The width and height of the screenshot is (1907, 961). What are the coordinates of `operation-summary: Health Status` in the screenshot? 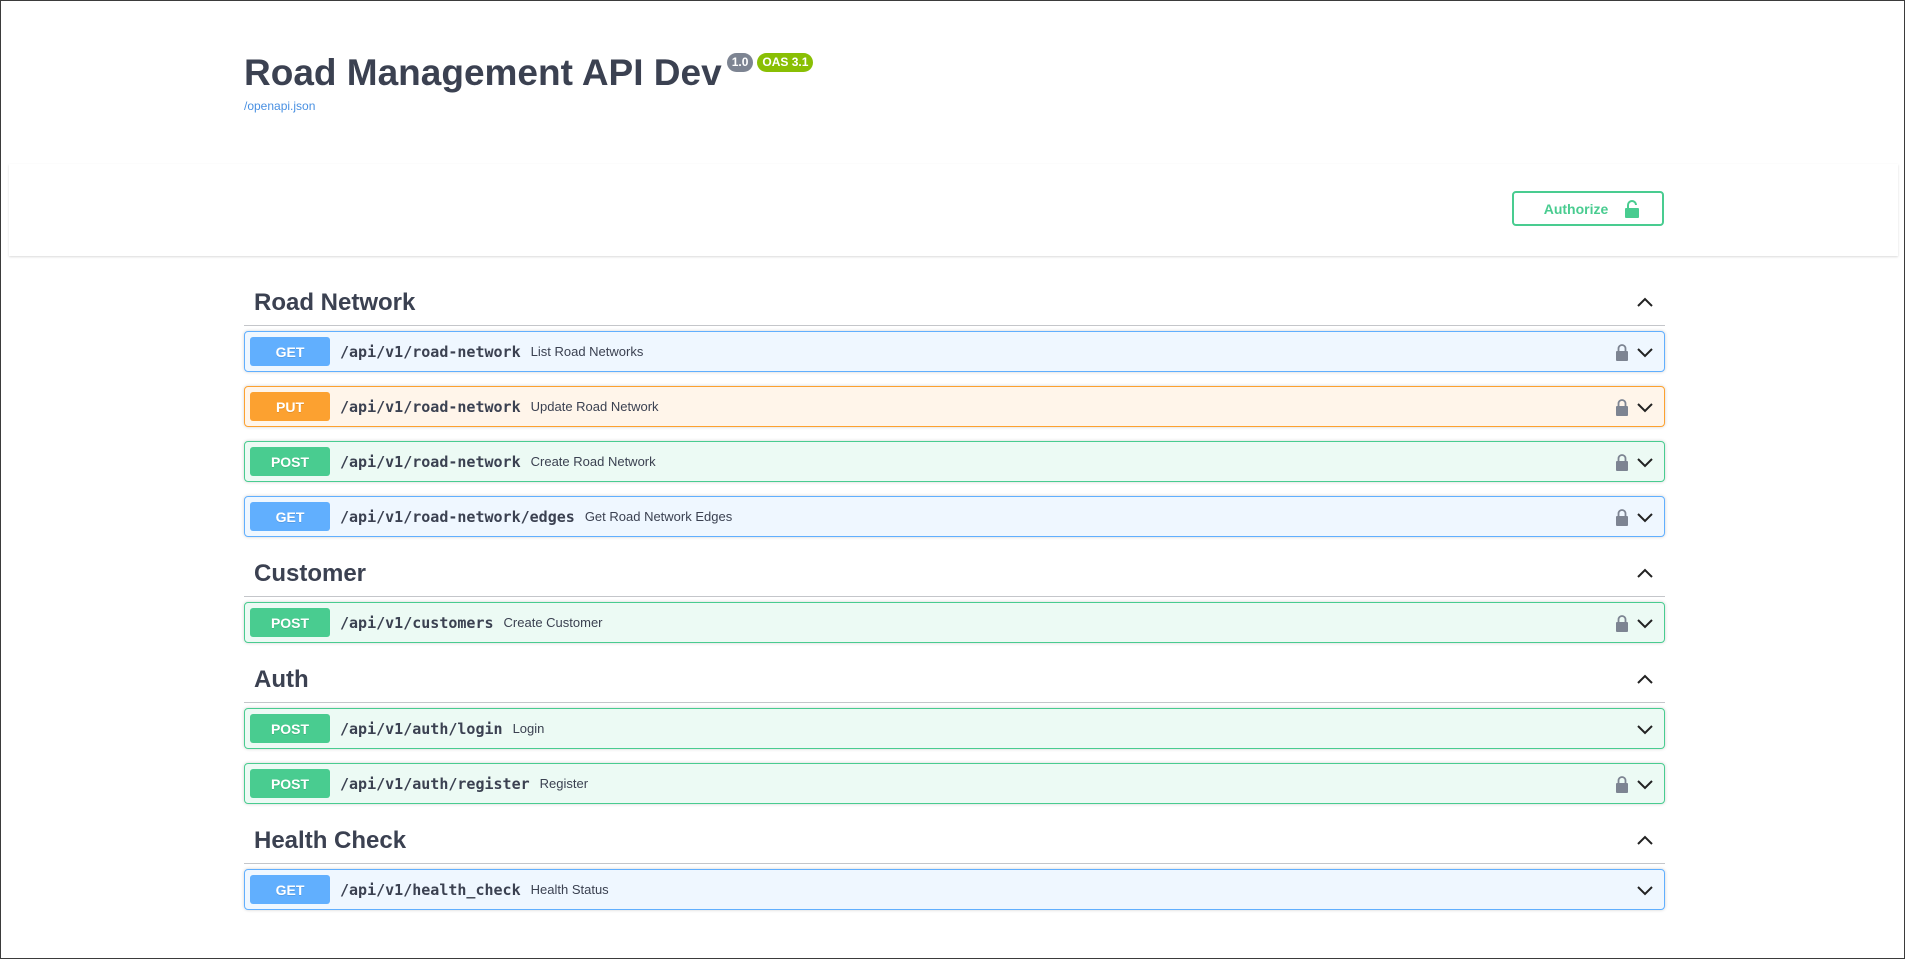 It's located at (569, 889).